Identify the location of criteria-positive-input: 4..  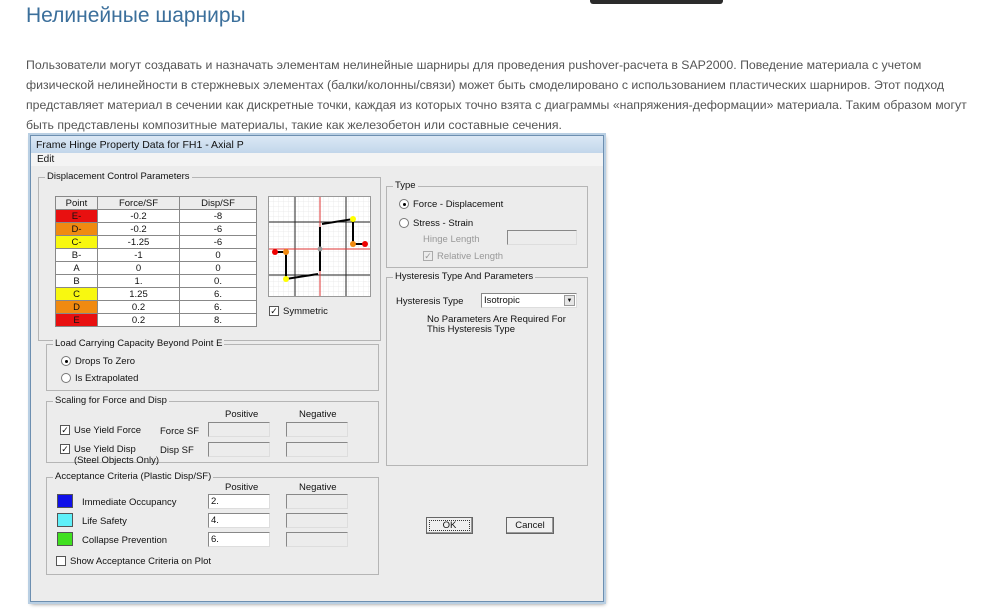
(239, 520).